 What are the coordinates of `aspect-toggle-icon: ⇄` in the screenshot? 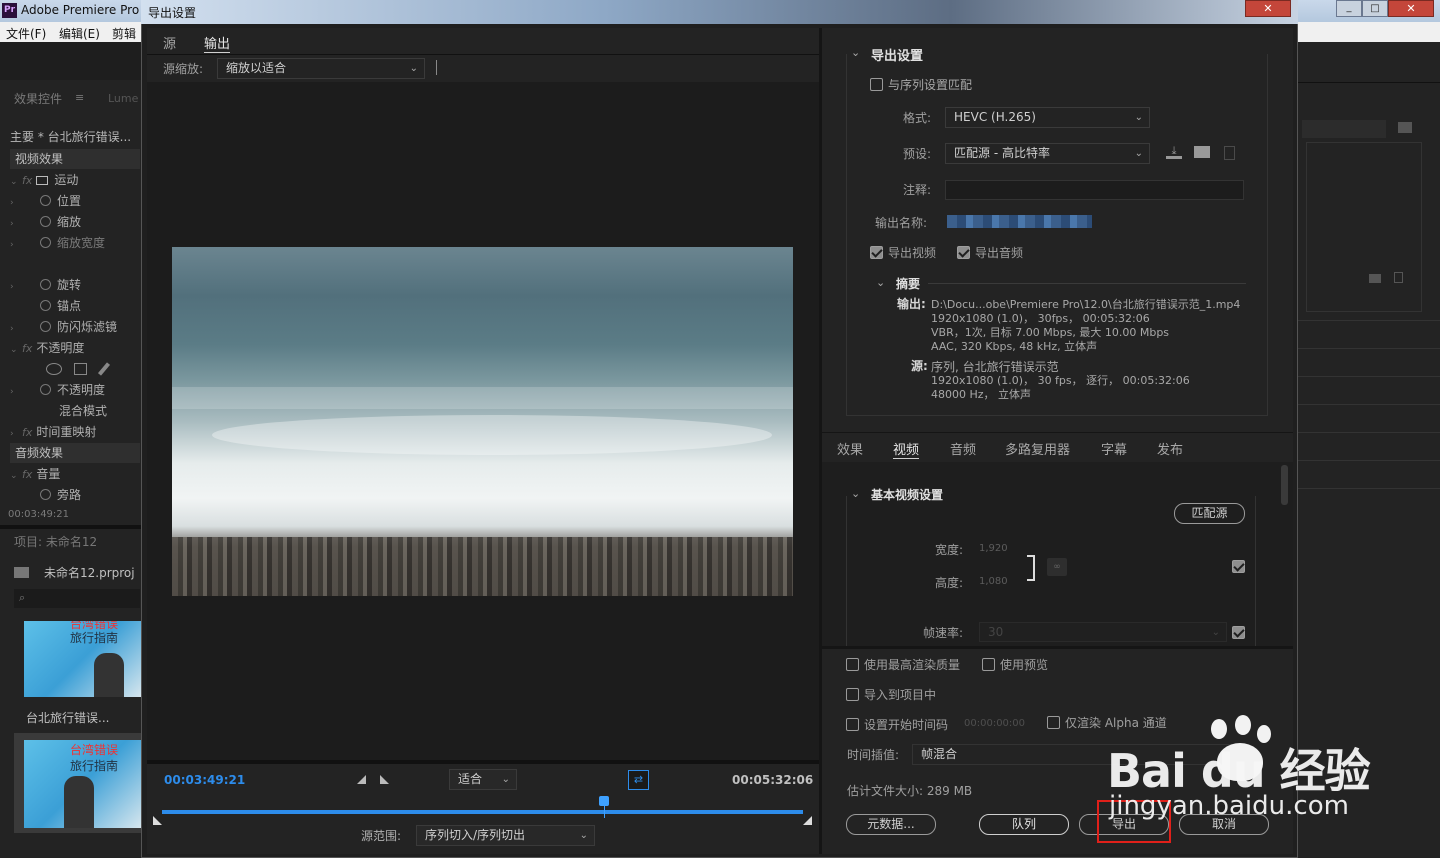 It's located at (638, 780).